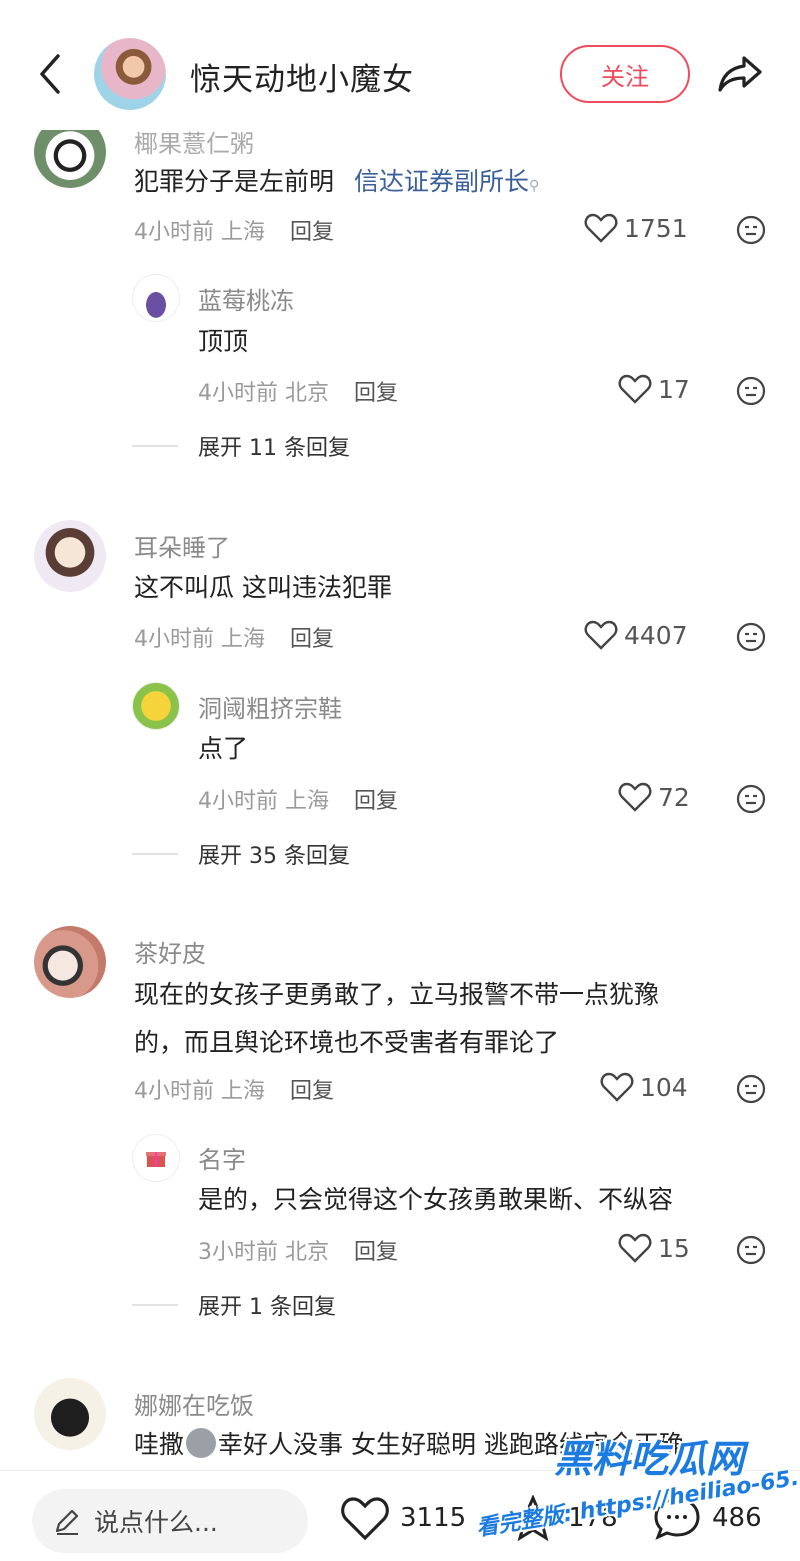 The image size is (800, 1561). I want to click on reply-time: 3小时前, so click(238, 1252).